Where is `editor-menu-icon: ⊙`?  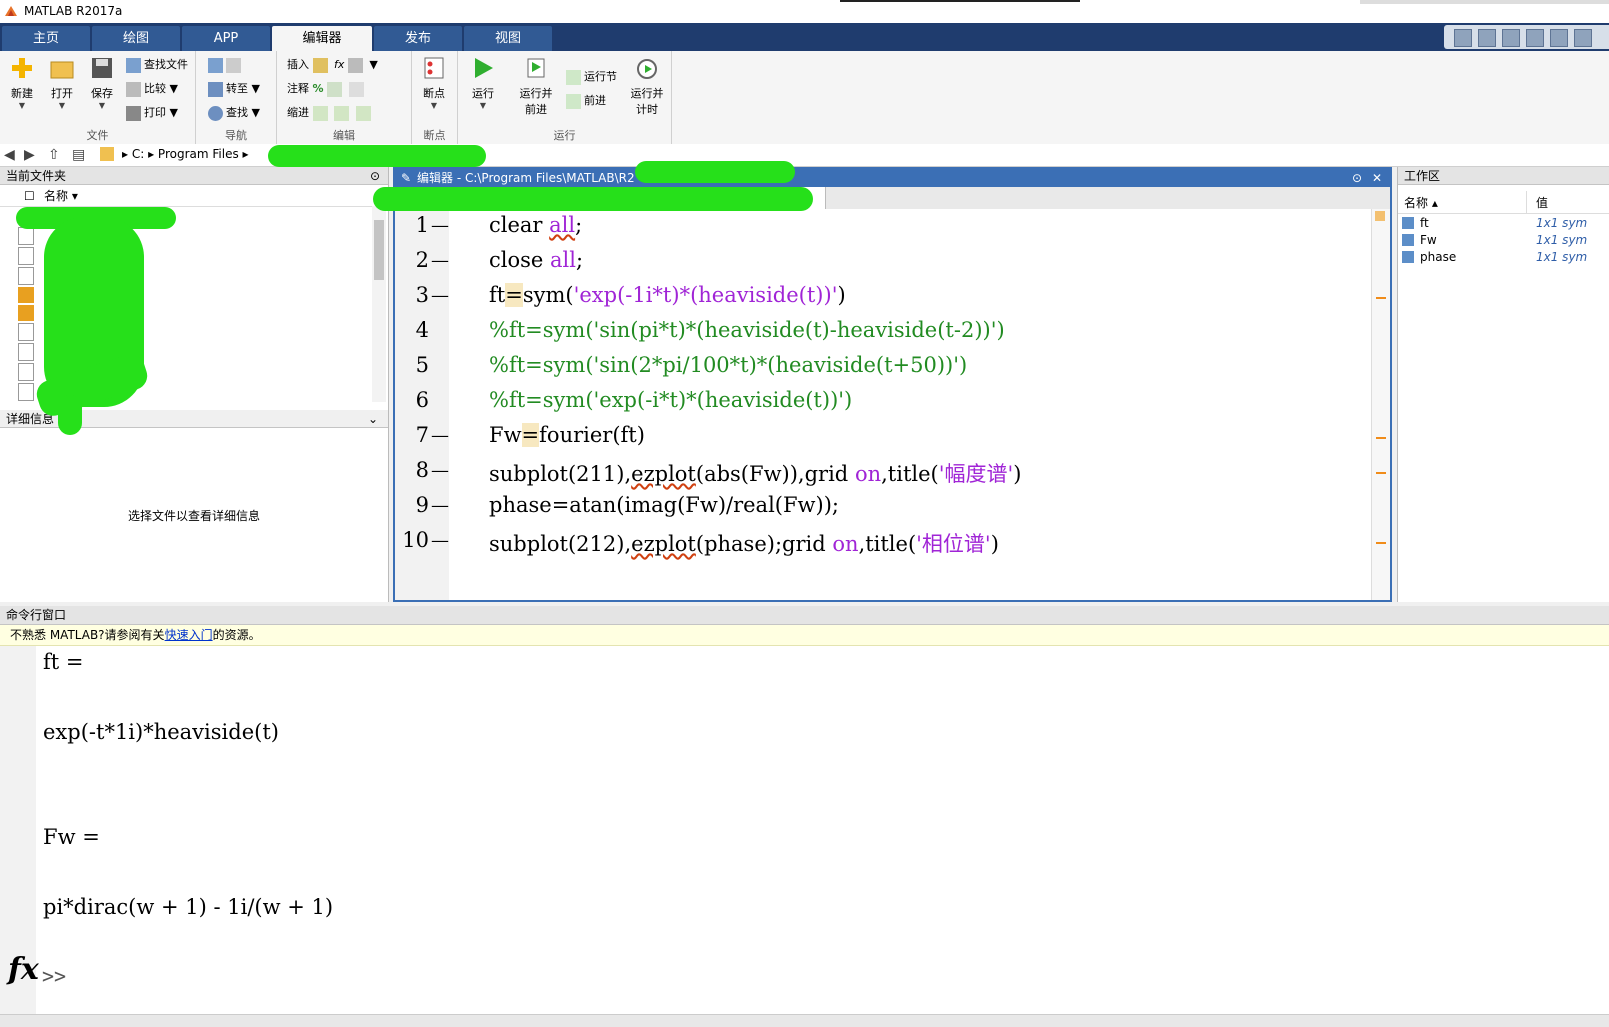 editor-menu-icon: ⊙ is located at coordinates (1357, 178).